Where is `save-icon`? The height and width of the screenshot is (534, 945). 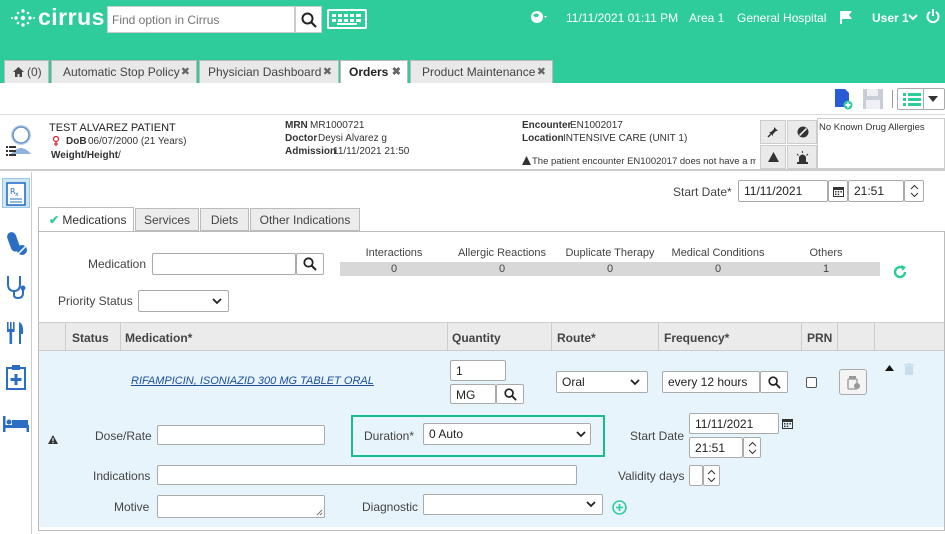
save-icon is located at coordinates (873, 99).